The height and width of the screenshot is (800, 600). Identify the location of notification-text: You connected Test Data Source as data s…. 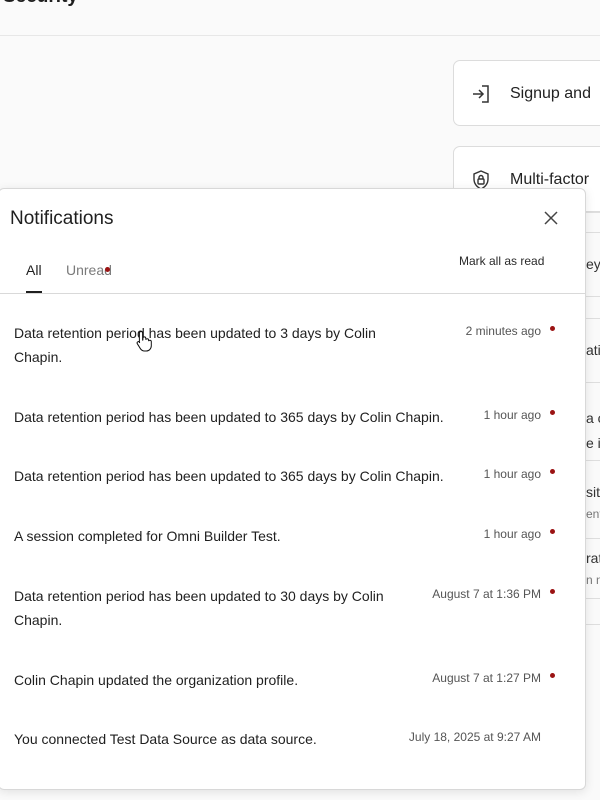
(165, 739).